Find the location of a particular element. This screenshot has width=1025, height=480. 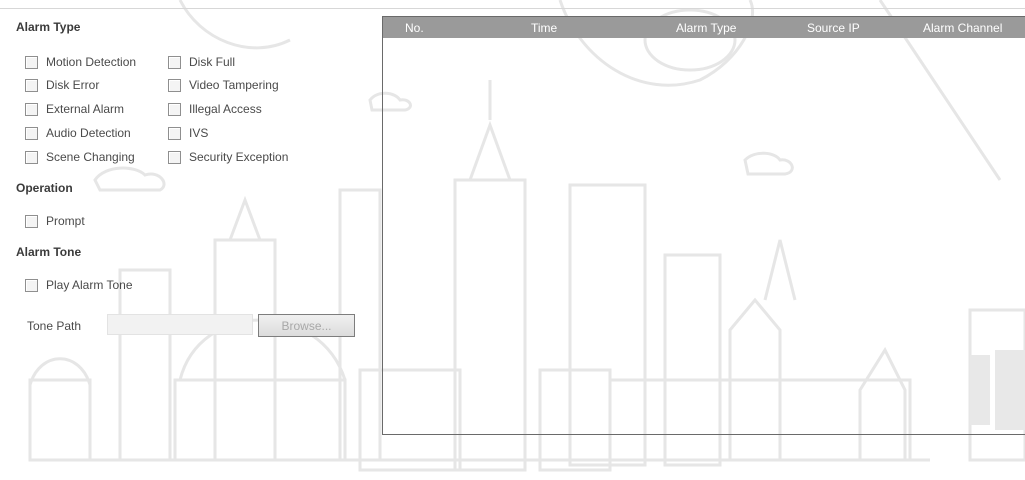

illegal-access-label: Illegal Access is located at coordinates (225, 109).